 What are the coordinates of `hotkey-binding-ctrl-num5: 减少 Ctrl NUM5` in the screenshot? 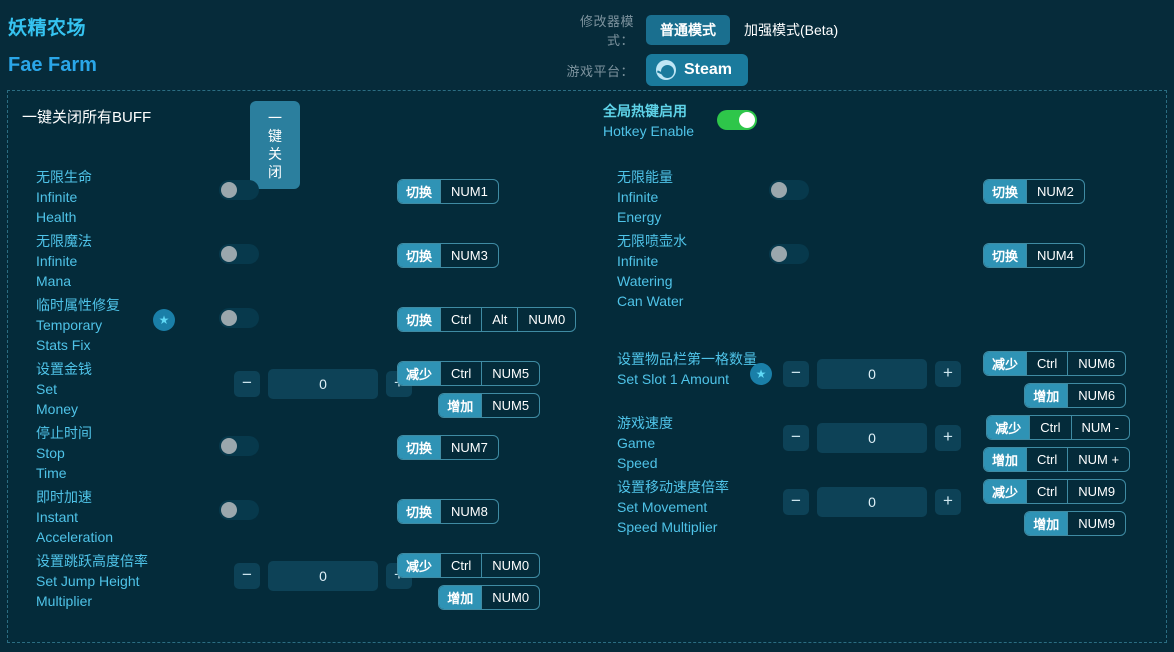 It's located at (469, 373).